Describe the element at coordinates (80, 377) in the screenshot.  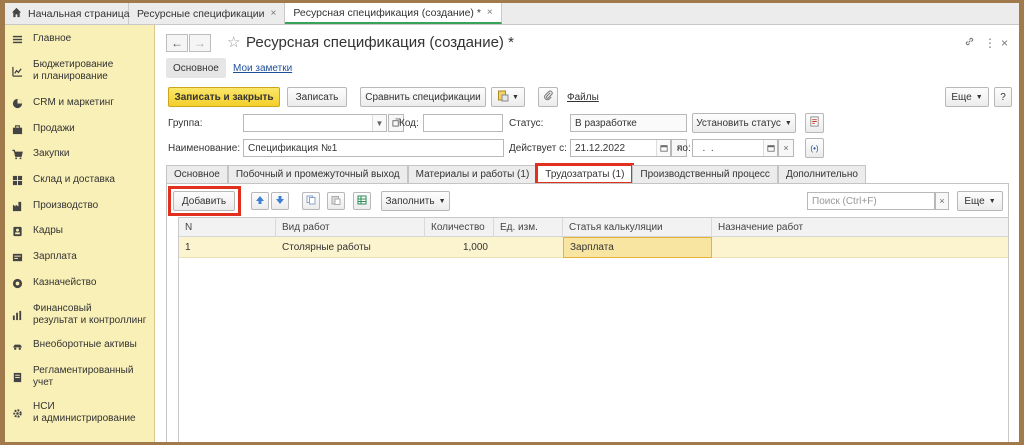
I see `sidebar-item-accounting: Регламентированный учет` at that location.